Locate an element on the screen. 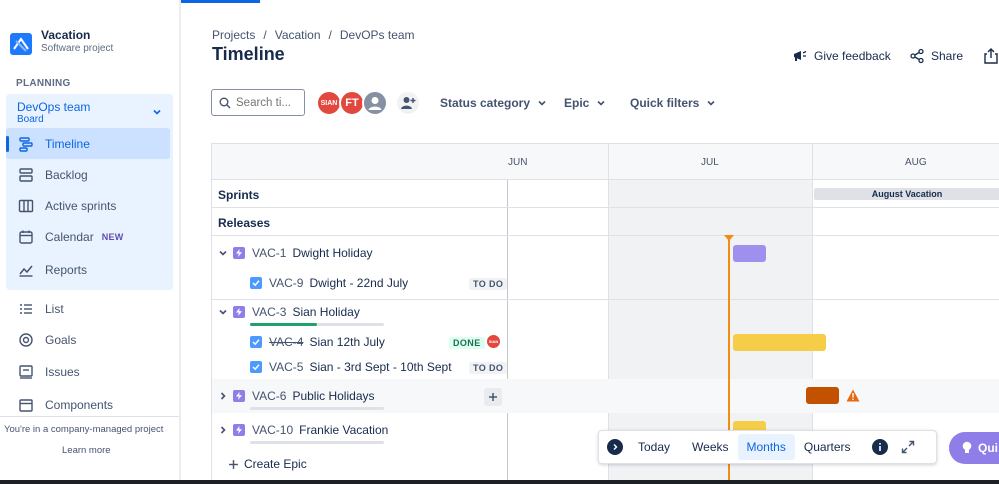 Image resolution: width=999 pixels, height=484 pixels. quick-filters-label: Quick filters is located at coordinates (665, 103).